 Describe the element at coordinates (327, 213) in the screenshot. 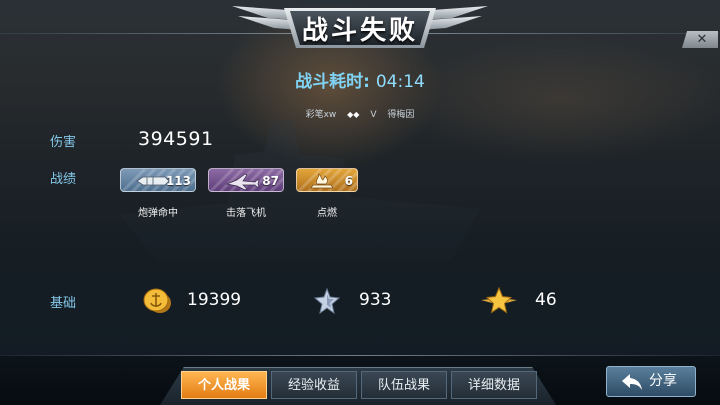

I see `medal-caption: 点燃` at that location.